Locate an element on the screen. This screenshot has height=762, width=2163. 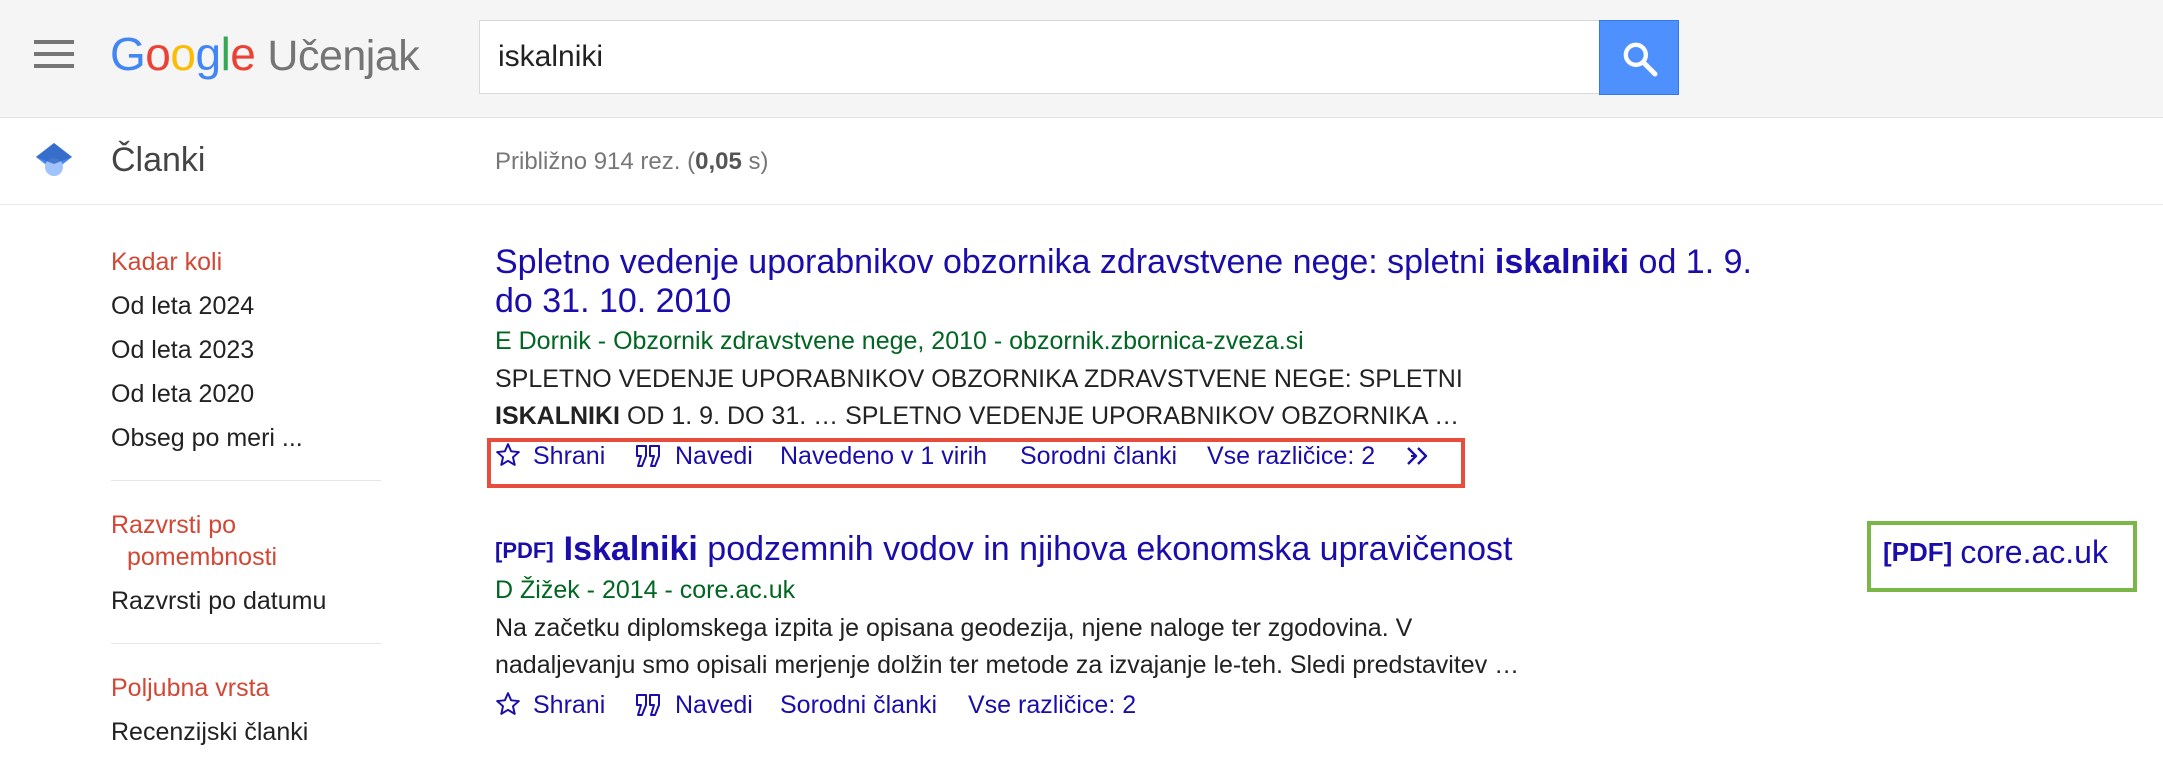
type-review-articles: Recenzijski članki is located at coordinates (246, 732).